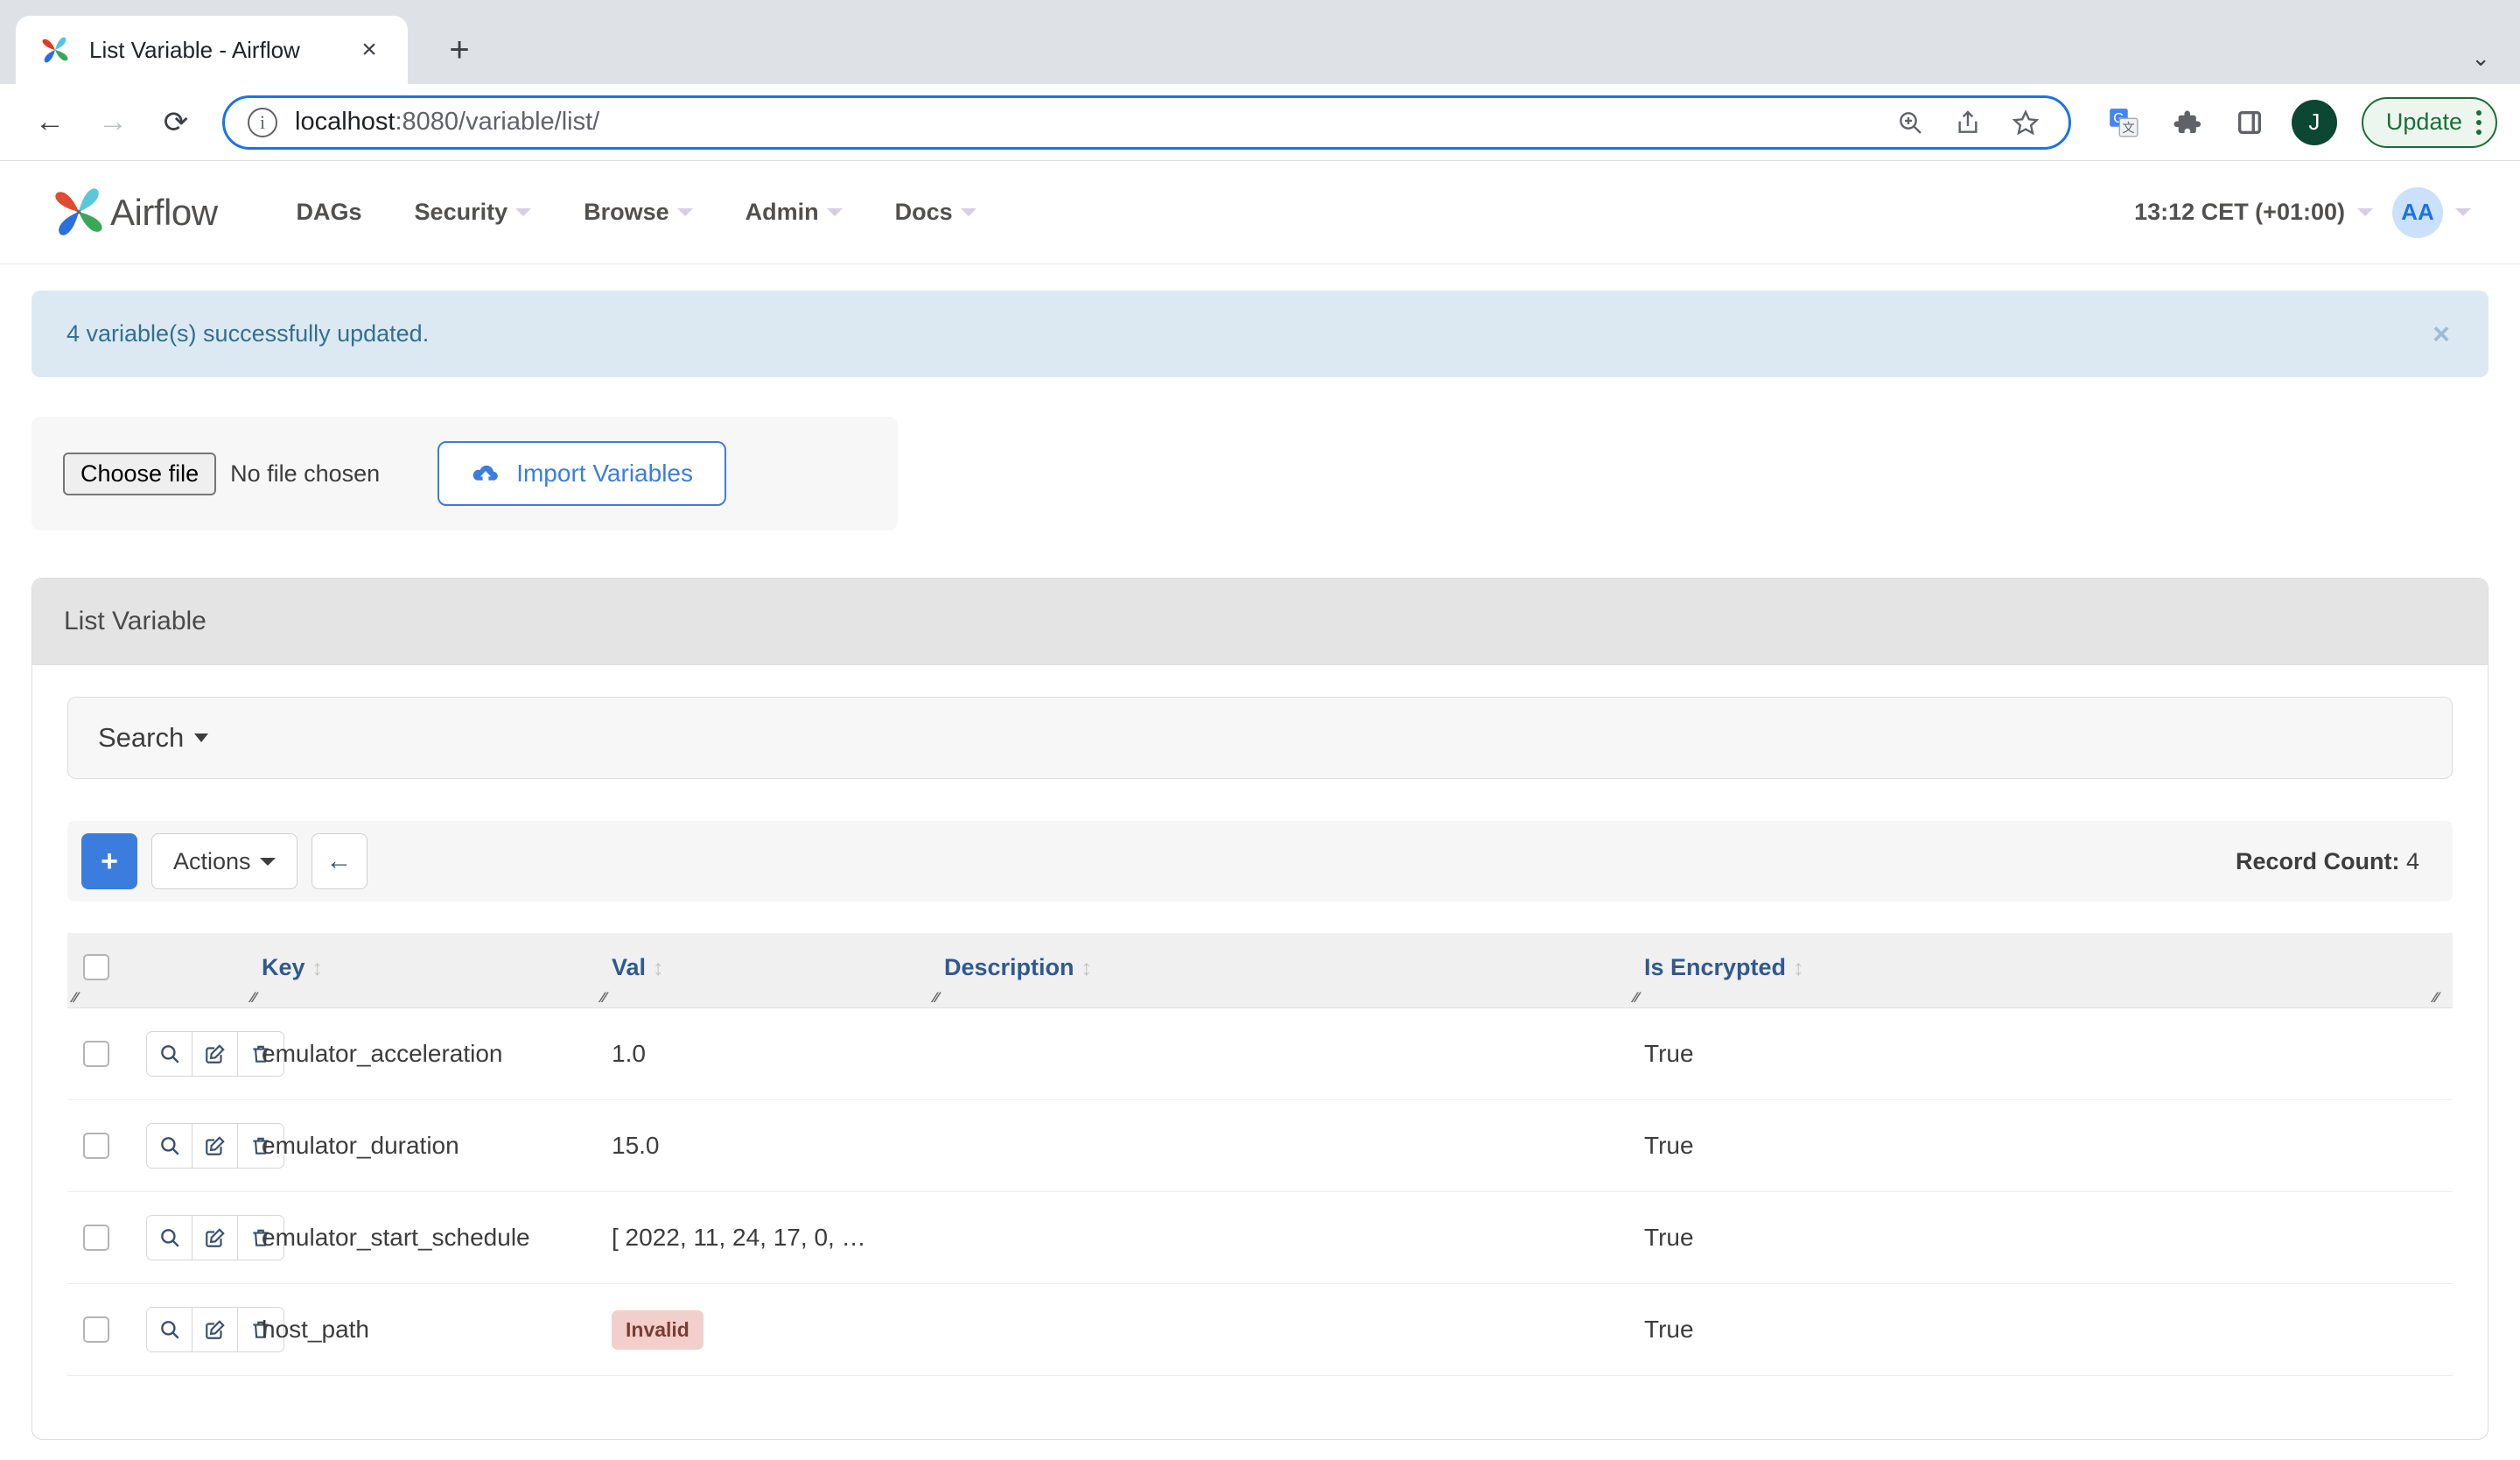  I want to click on side-panel-icon, so click(2249, 123).